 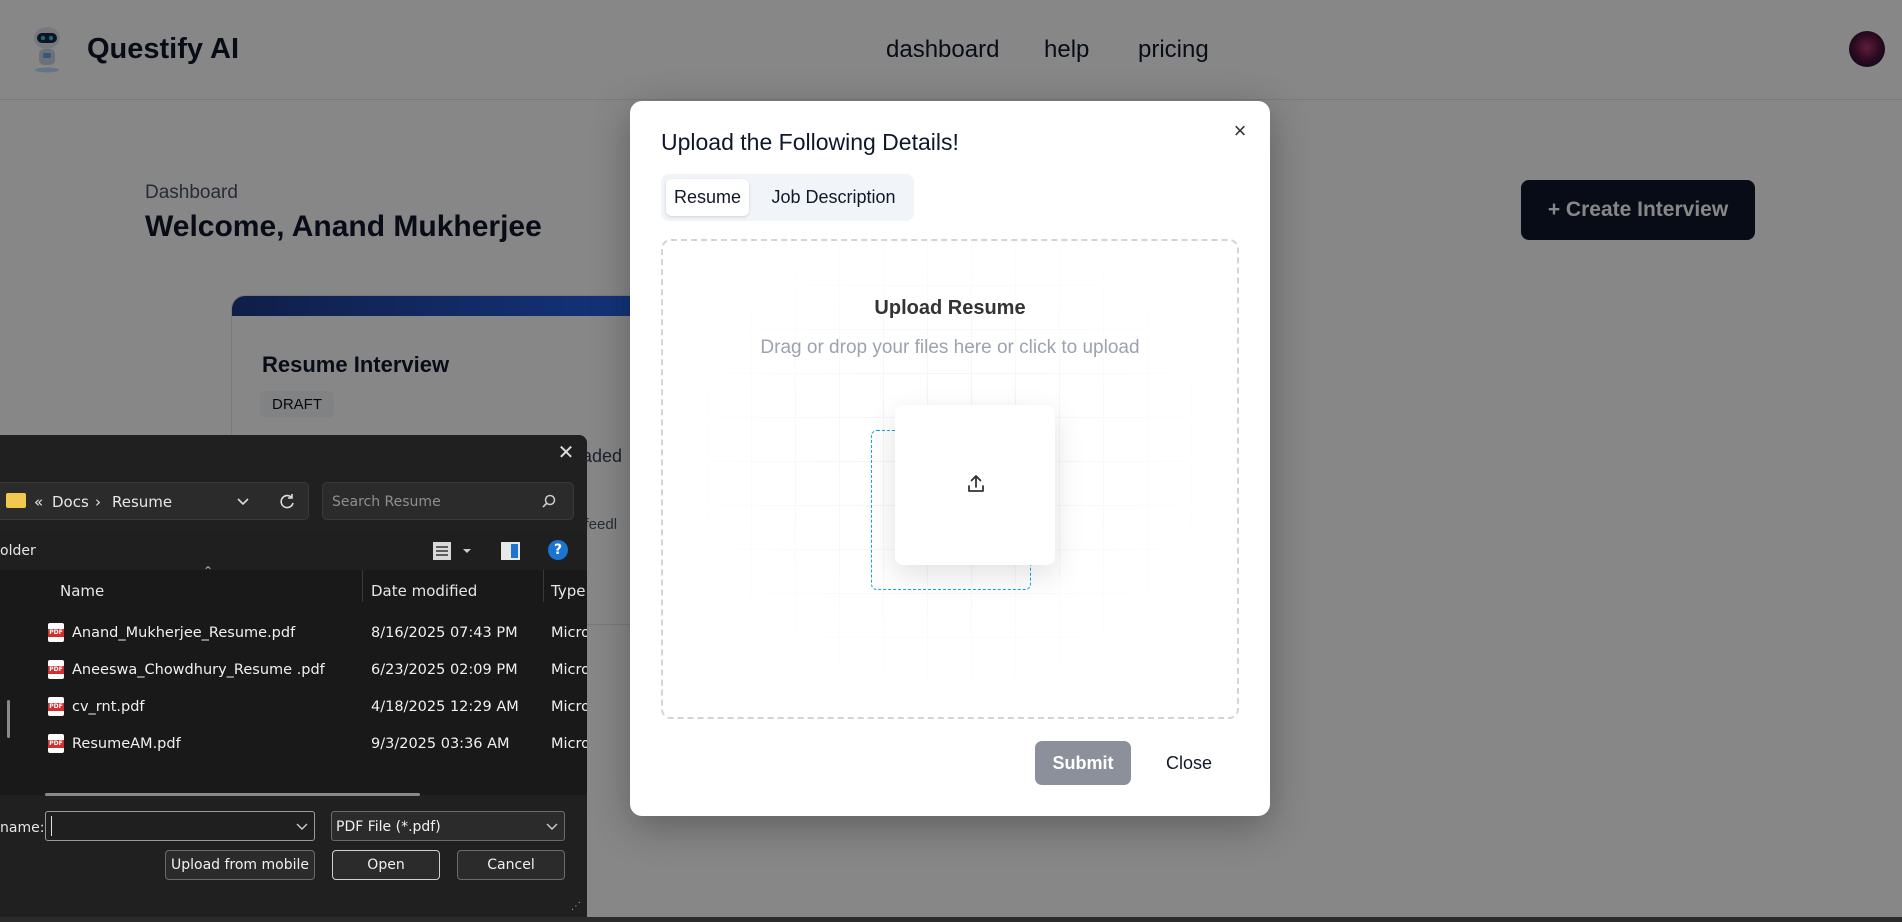 What do you see at coordinates (511, 551) in the screenshot?
I see `preview-pane-icon` at bounding box center [511, 551].